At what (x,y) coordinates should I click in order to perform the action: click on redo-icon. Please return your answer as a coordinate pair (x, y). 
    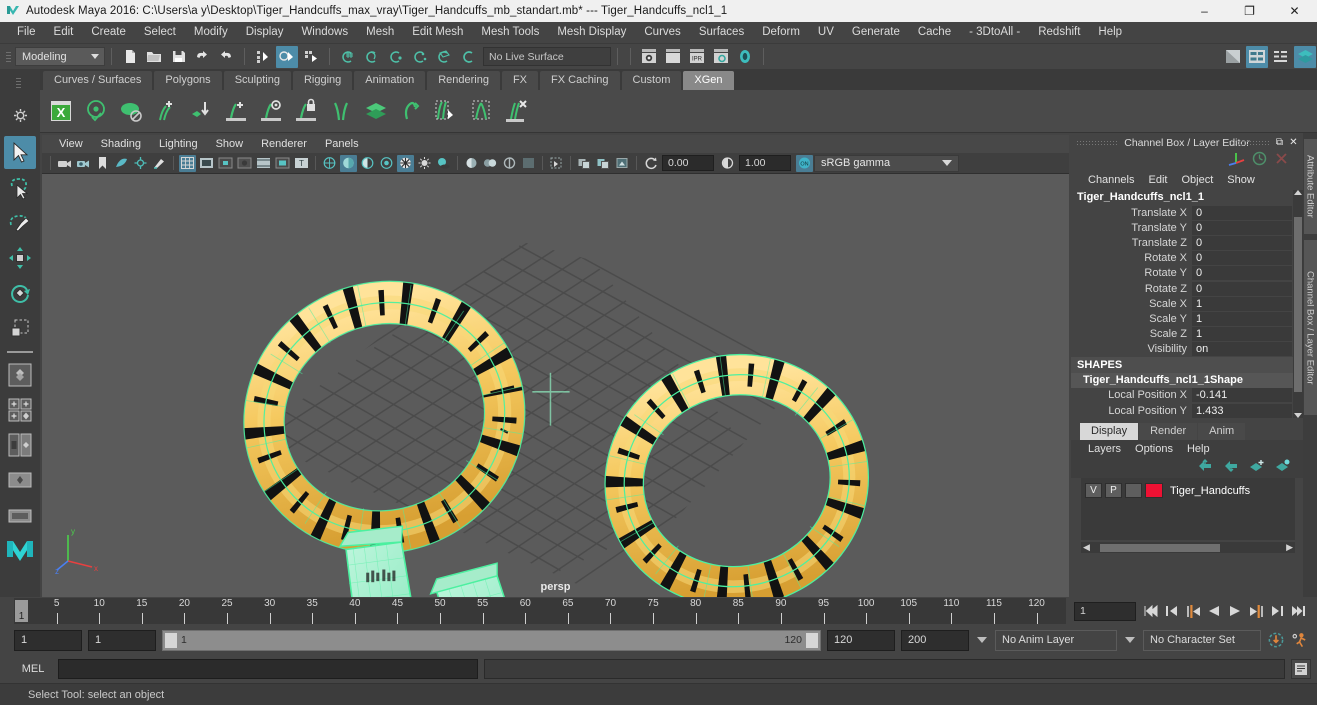
    Looking at the image, I should click on (226, 57).